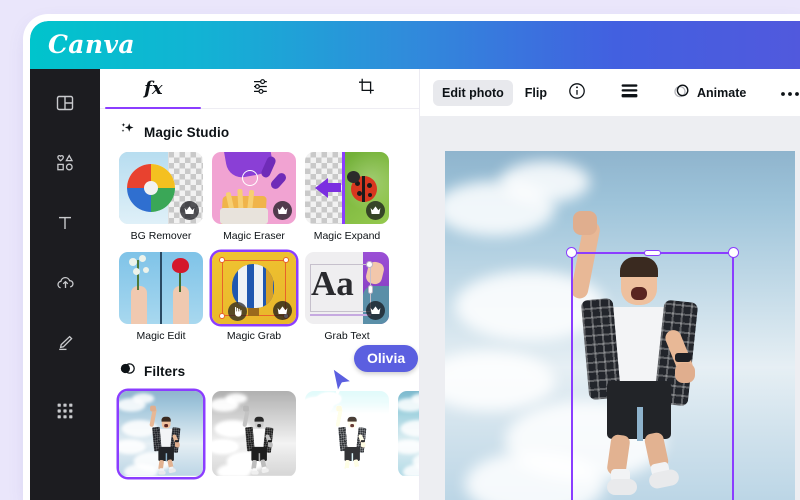 This screenshot has height=500, width=800. I want to click on fx-icon: fx, so click(153, 88).